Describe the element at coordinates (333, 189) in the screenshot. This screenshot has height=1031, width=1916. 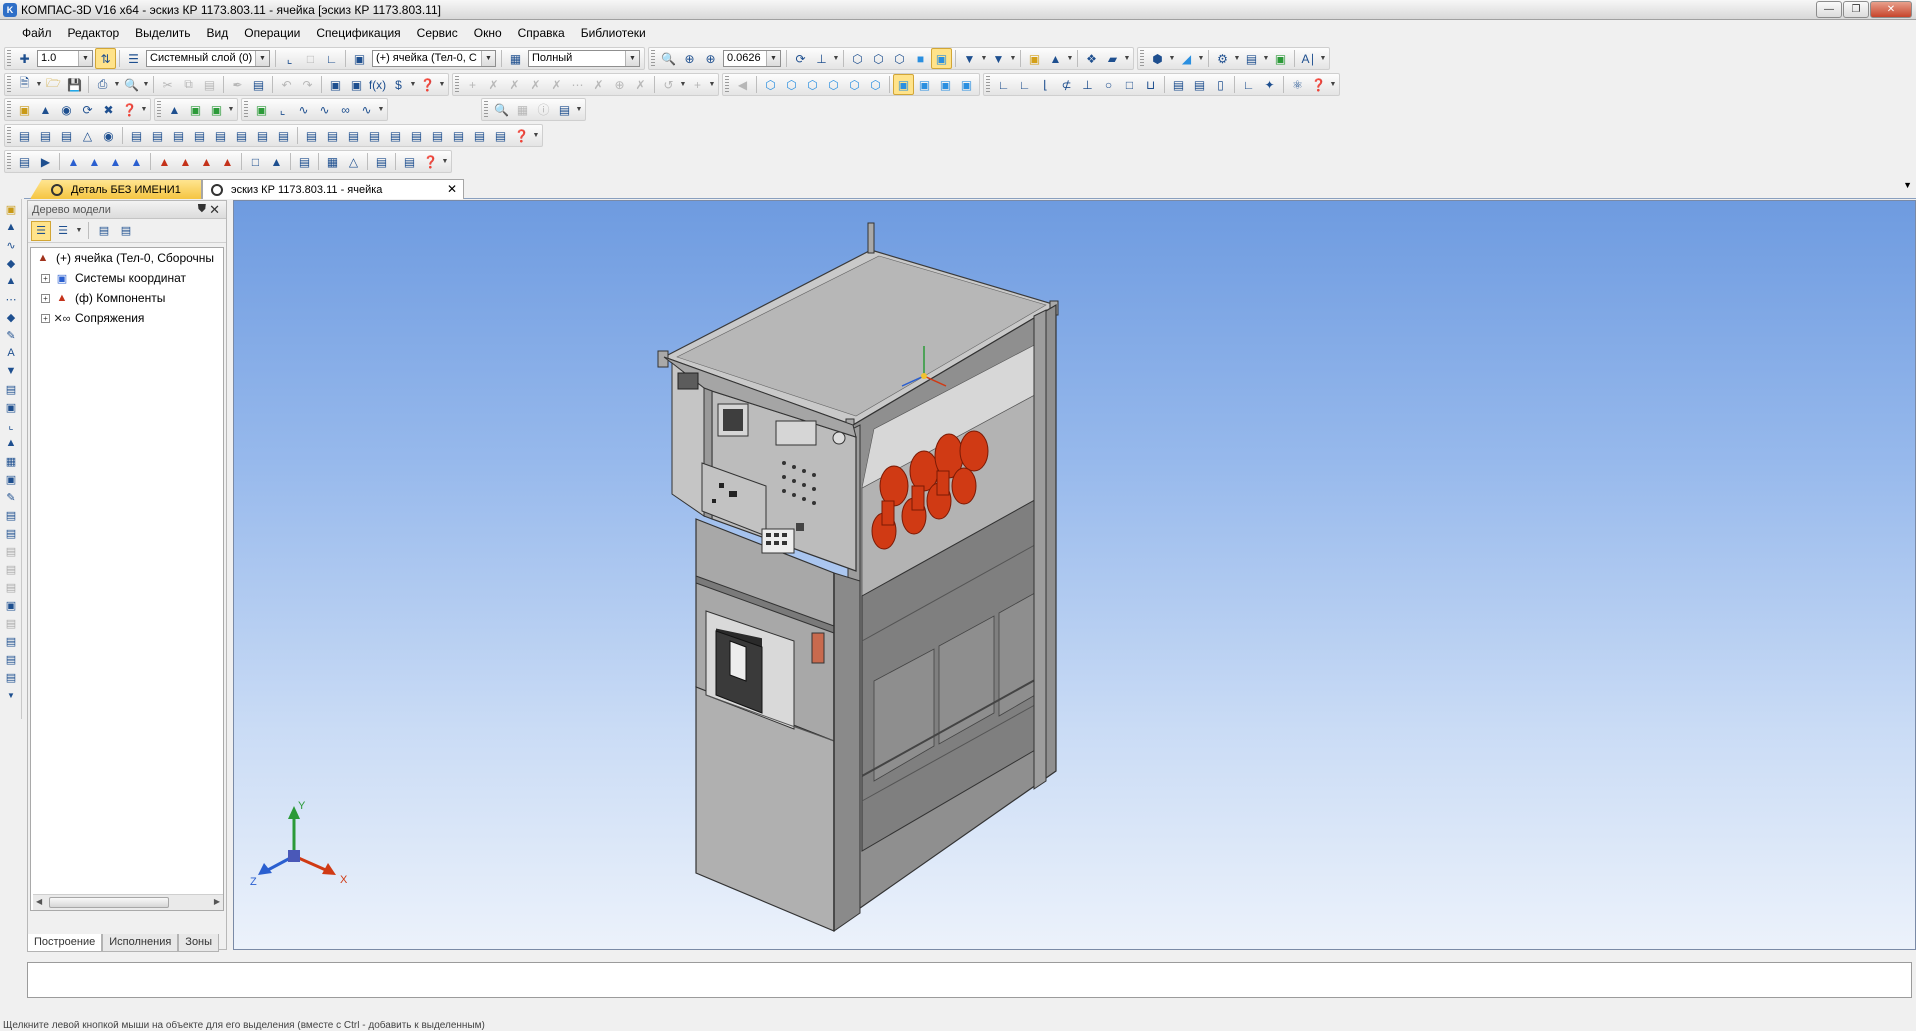
I see `tab-sketch-cell: эскиз КР 1173.803.11 - ячейка ✕` at that location.